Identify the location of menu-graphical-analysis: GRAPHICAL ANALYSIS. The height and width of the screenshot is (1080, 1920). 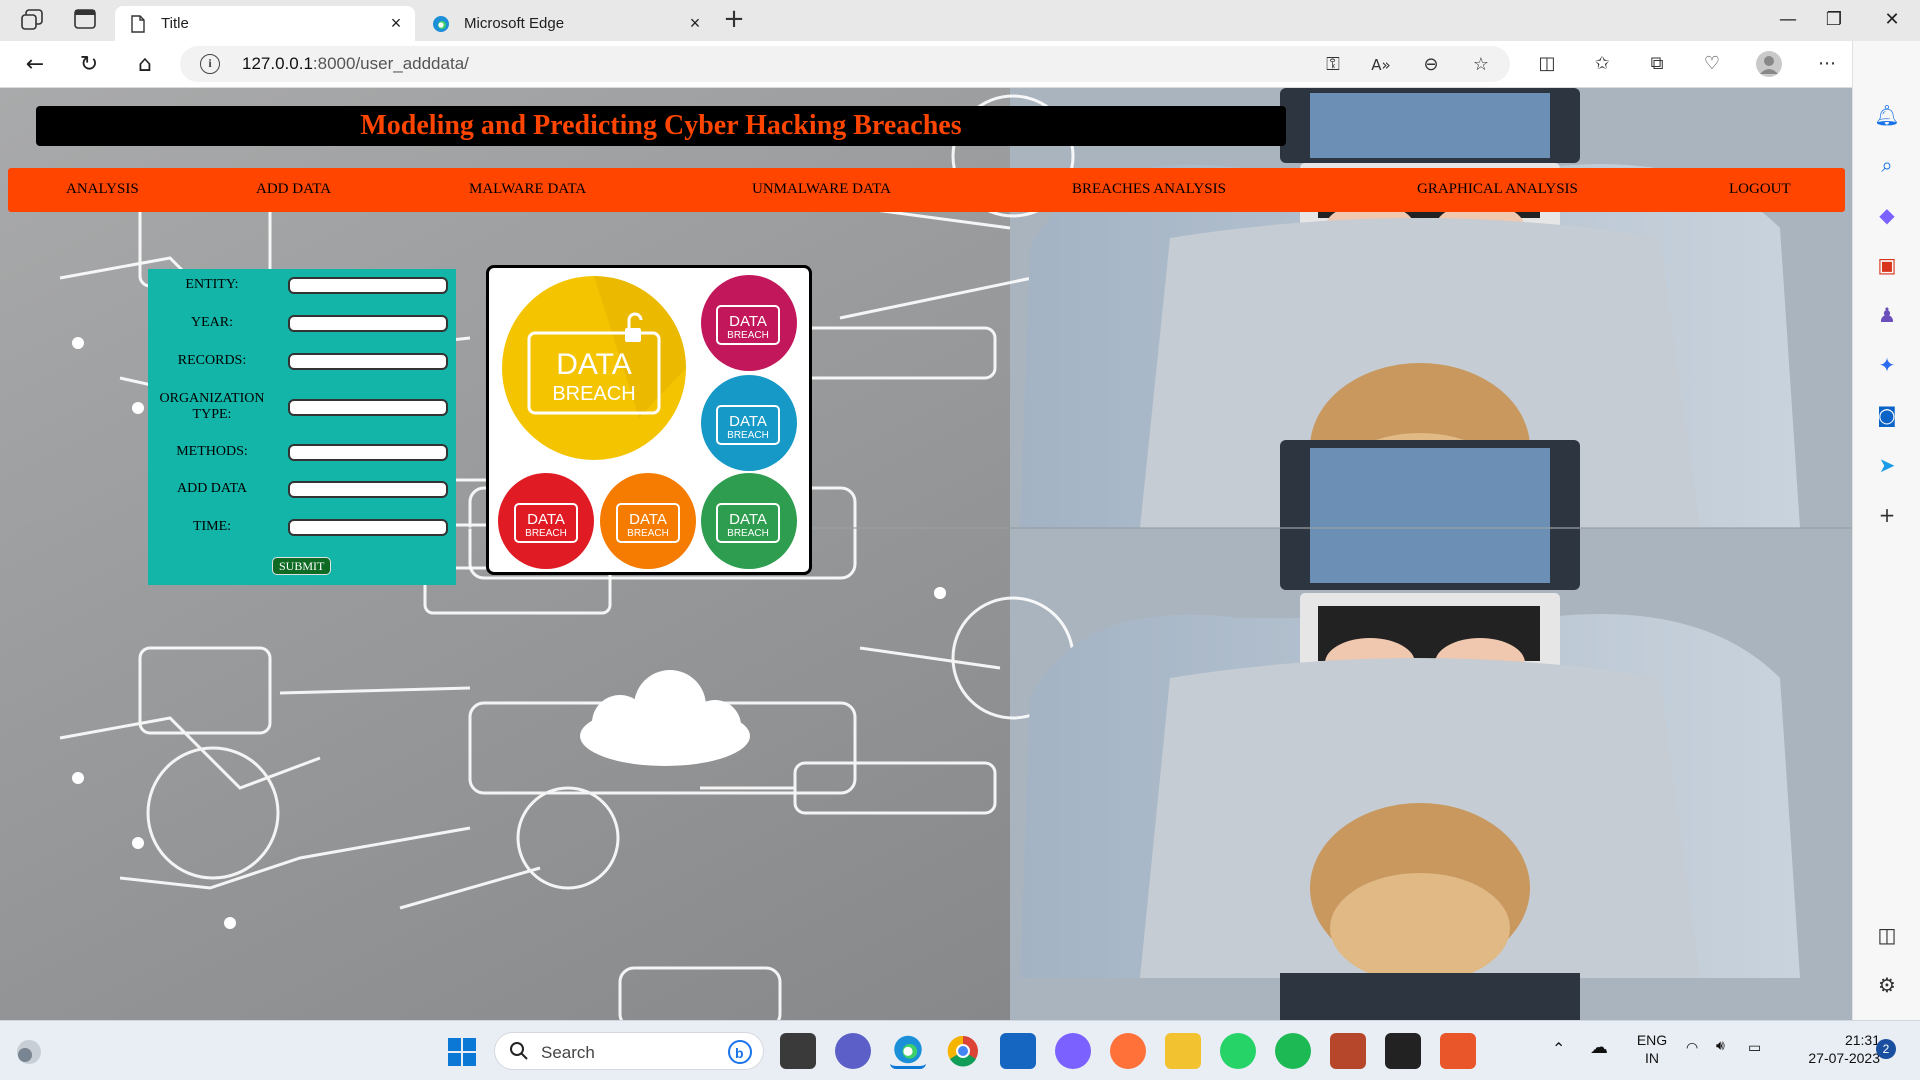
(1497, 189).